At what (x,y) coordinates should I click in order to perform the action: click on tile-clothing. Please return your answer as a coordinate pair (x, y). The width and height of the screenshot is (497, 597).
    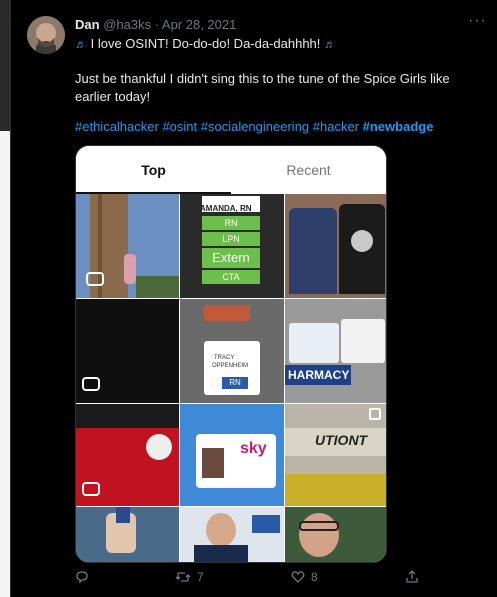
    Looking at the image, I should click on (335, 246).